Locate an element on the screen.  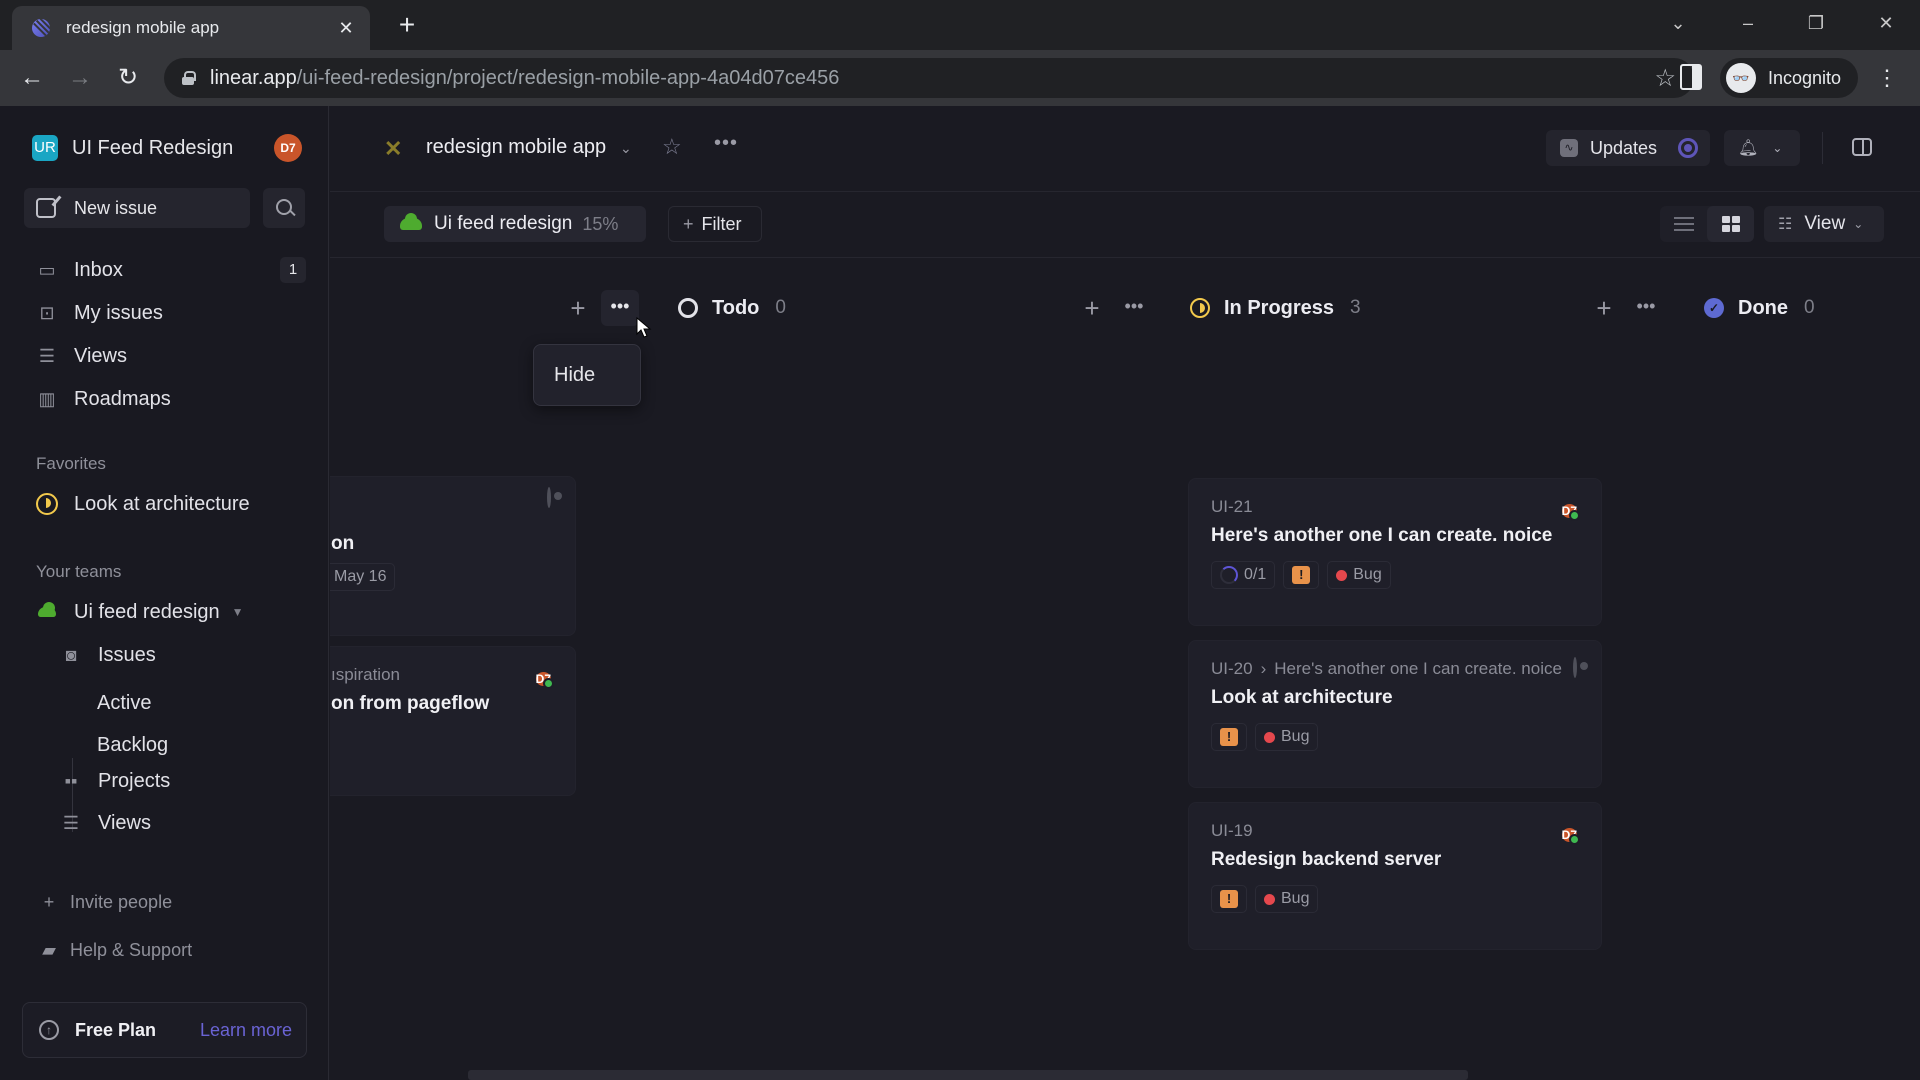
team-item-projects: ▪▪ Projects is located at coordinates (180, 781).